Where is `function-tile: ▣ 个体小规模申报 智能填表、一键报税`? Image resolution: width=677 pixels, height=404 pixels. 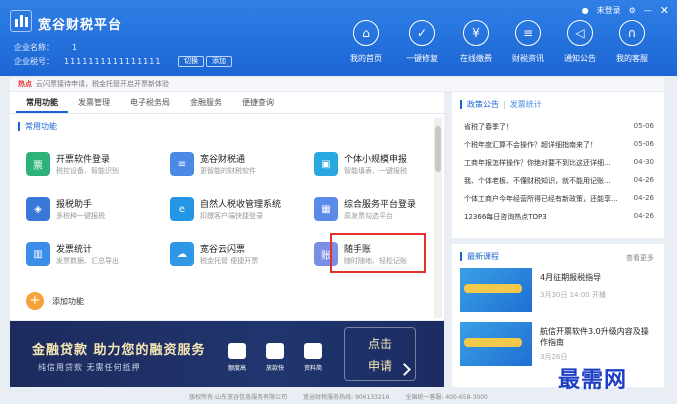 function-tile: ▣ 个体小规模申报 智能填表、一键报税 is located at coordinates (379, 167).